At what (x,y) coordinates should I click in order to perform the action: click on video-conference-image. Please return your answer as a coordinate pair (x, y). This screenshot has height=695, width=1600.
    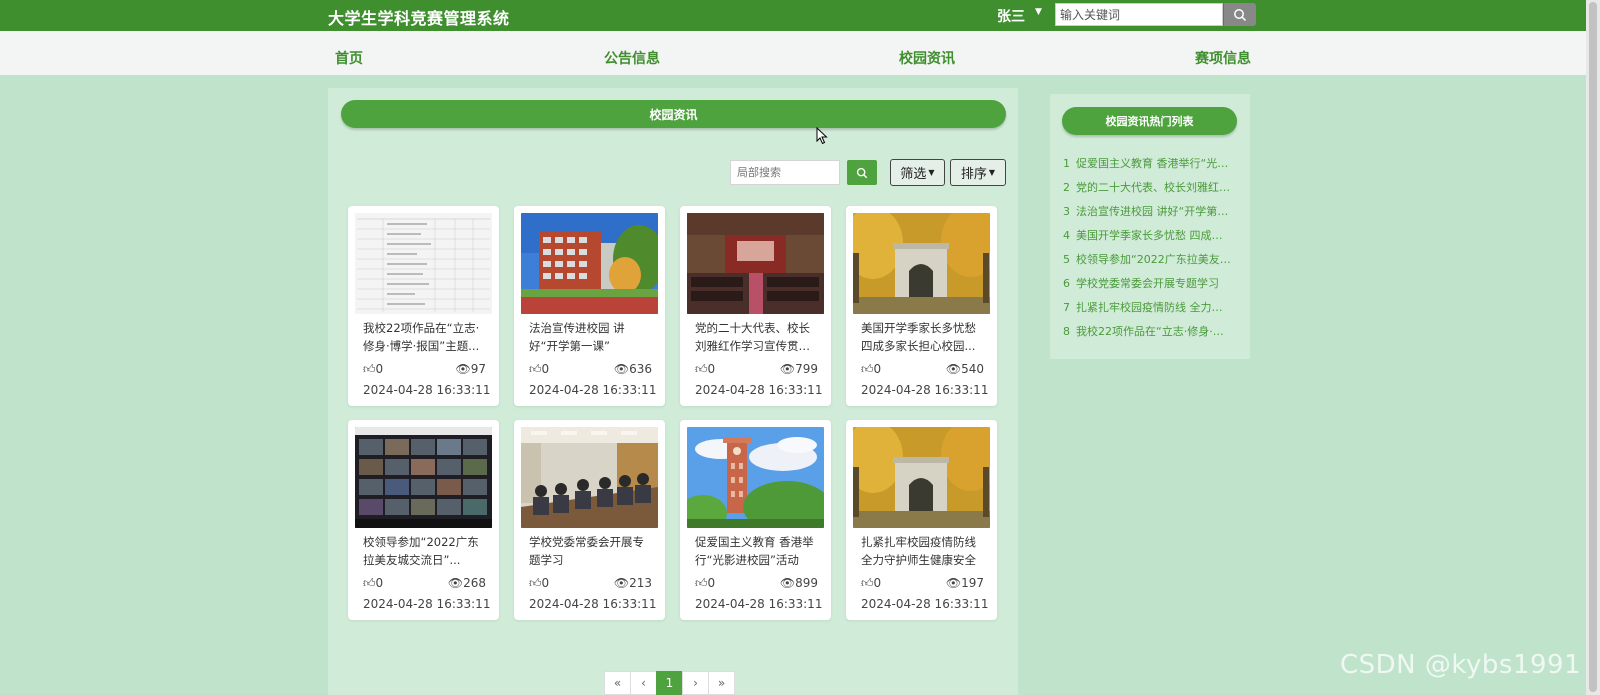
    Looking at the image, I should click on (423, 477).